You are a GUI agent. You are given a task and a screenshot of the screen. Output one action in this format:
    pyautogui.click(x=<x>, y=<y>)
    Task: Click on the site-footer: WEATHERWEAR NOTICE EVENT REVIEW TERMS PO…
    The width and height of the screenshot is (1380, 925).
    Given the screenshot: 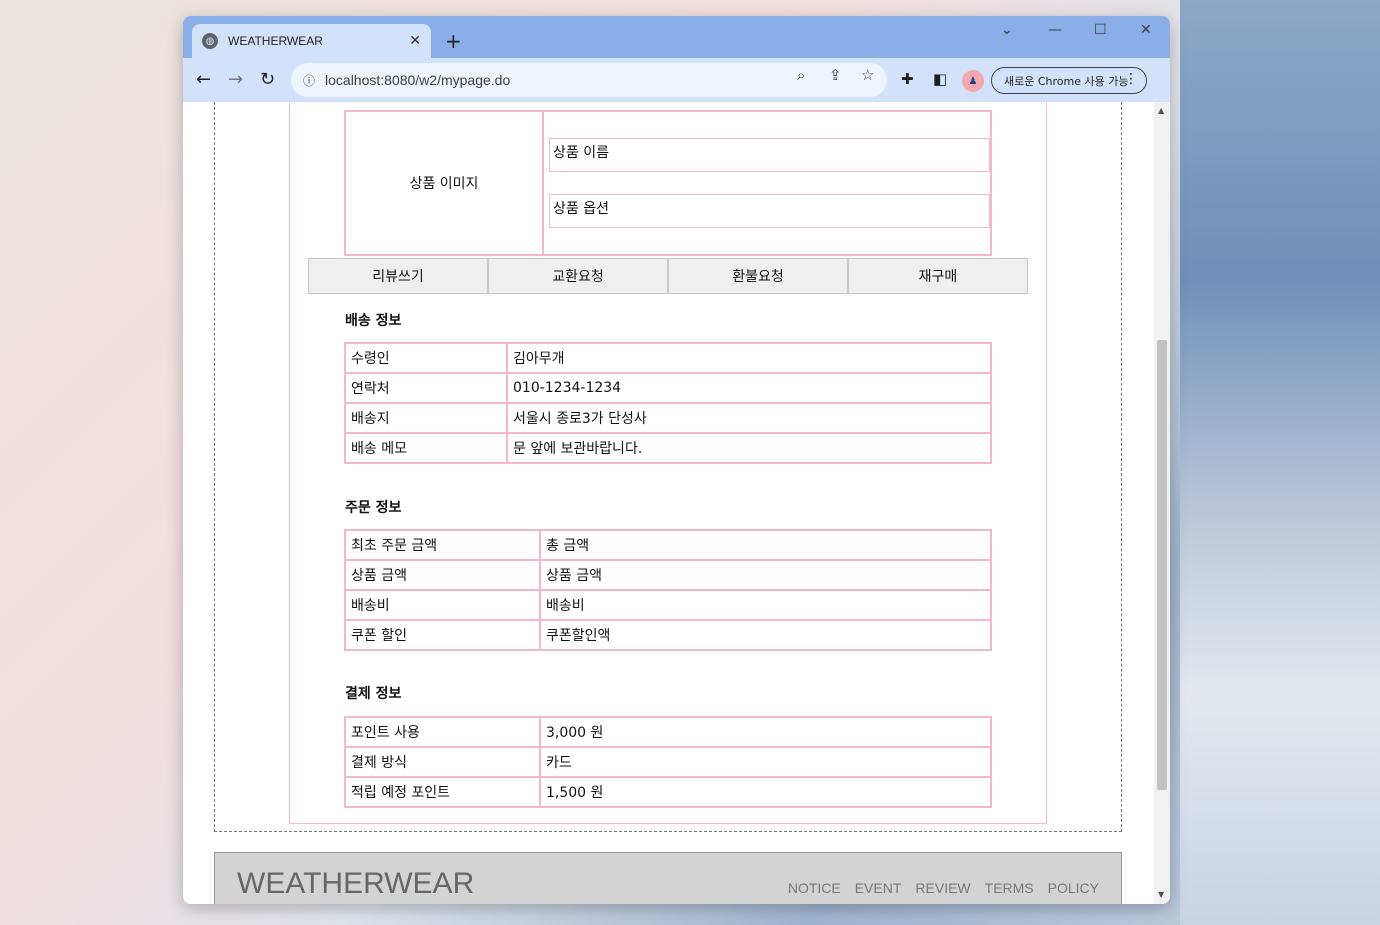 What is the action you would take?
    pyautogui.click(x=668, y=878)
    